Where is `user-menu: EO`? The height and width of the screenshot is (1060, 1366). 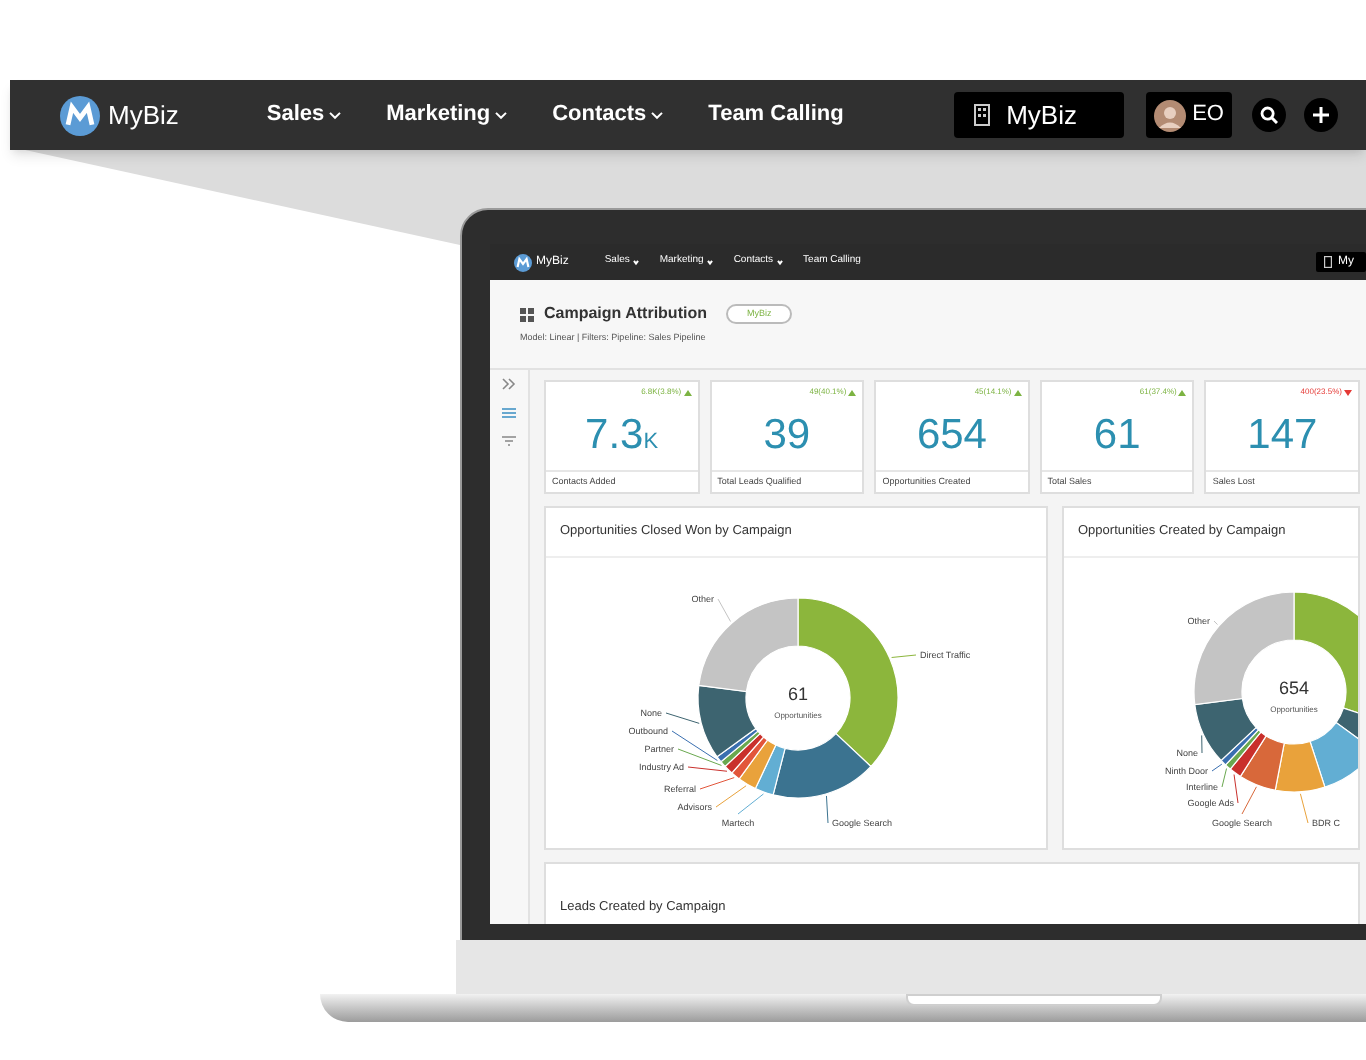 user-menu: EO is located at coordinates (1189, 115).